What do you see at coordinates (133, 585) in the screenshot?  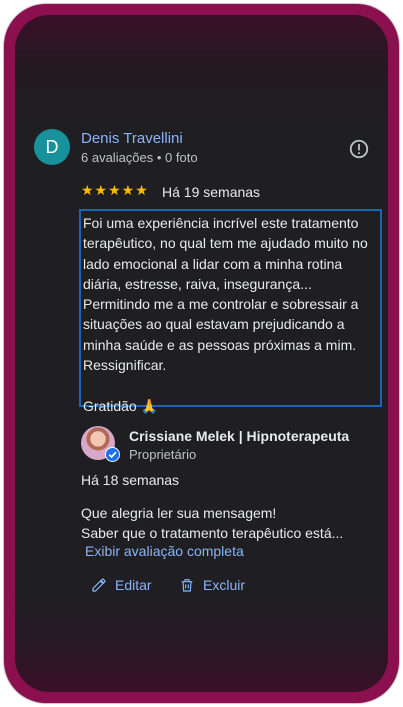 I see `edit-label: Editar` at bounding box center [133, 585].